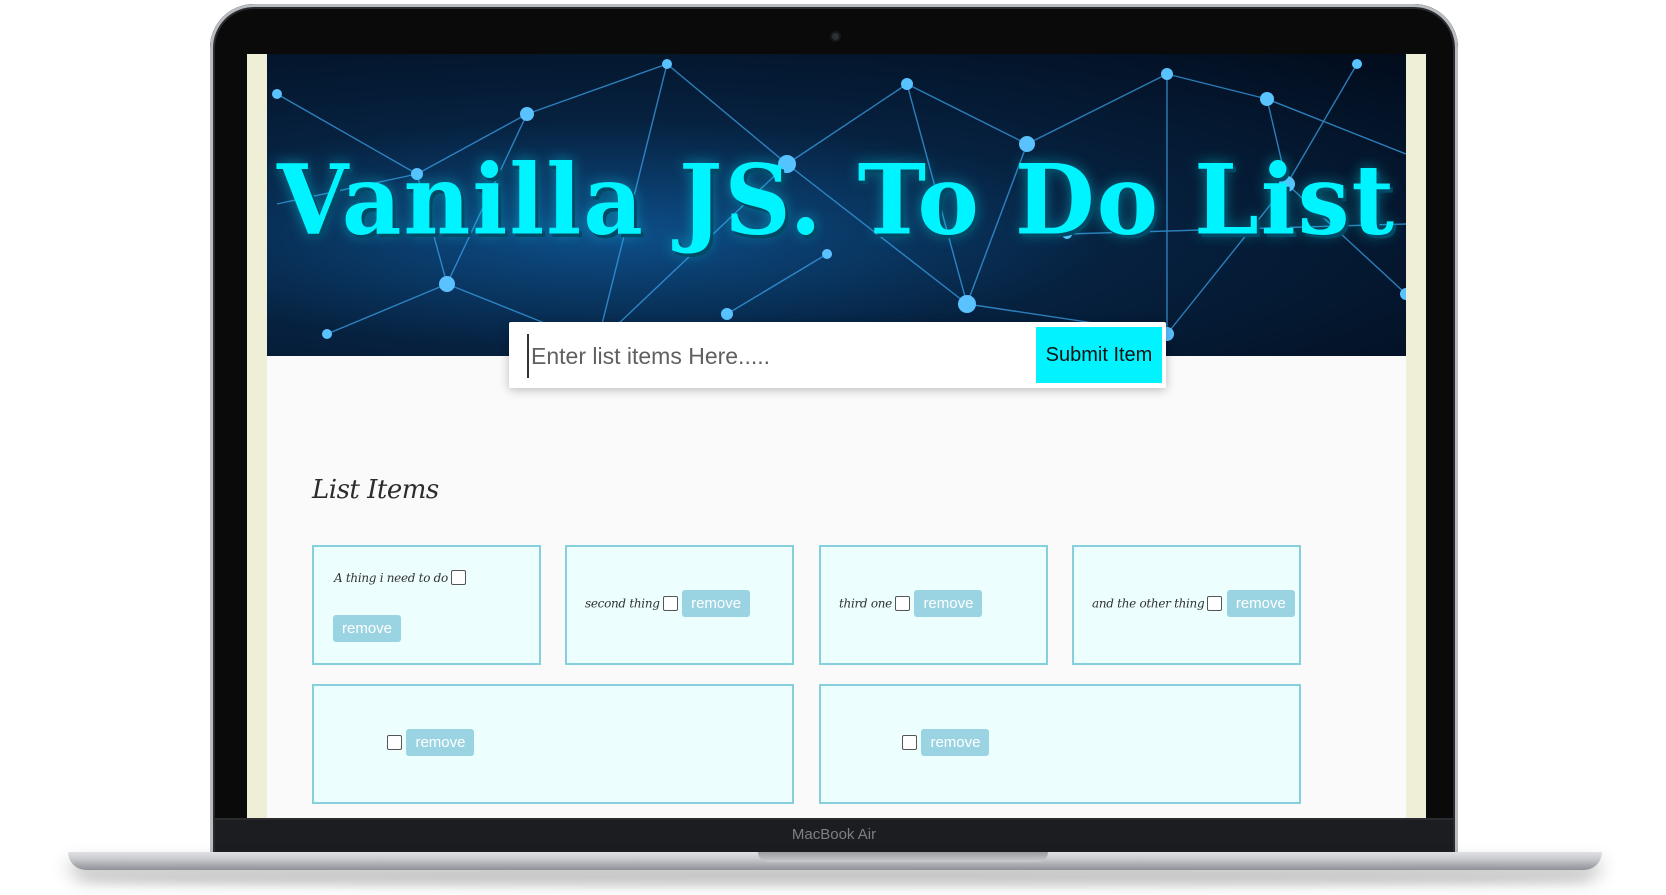  I want to click on list-item-text: second thing, so click(622, 603).